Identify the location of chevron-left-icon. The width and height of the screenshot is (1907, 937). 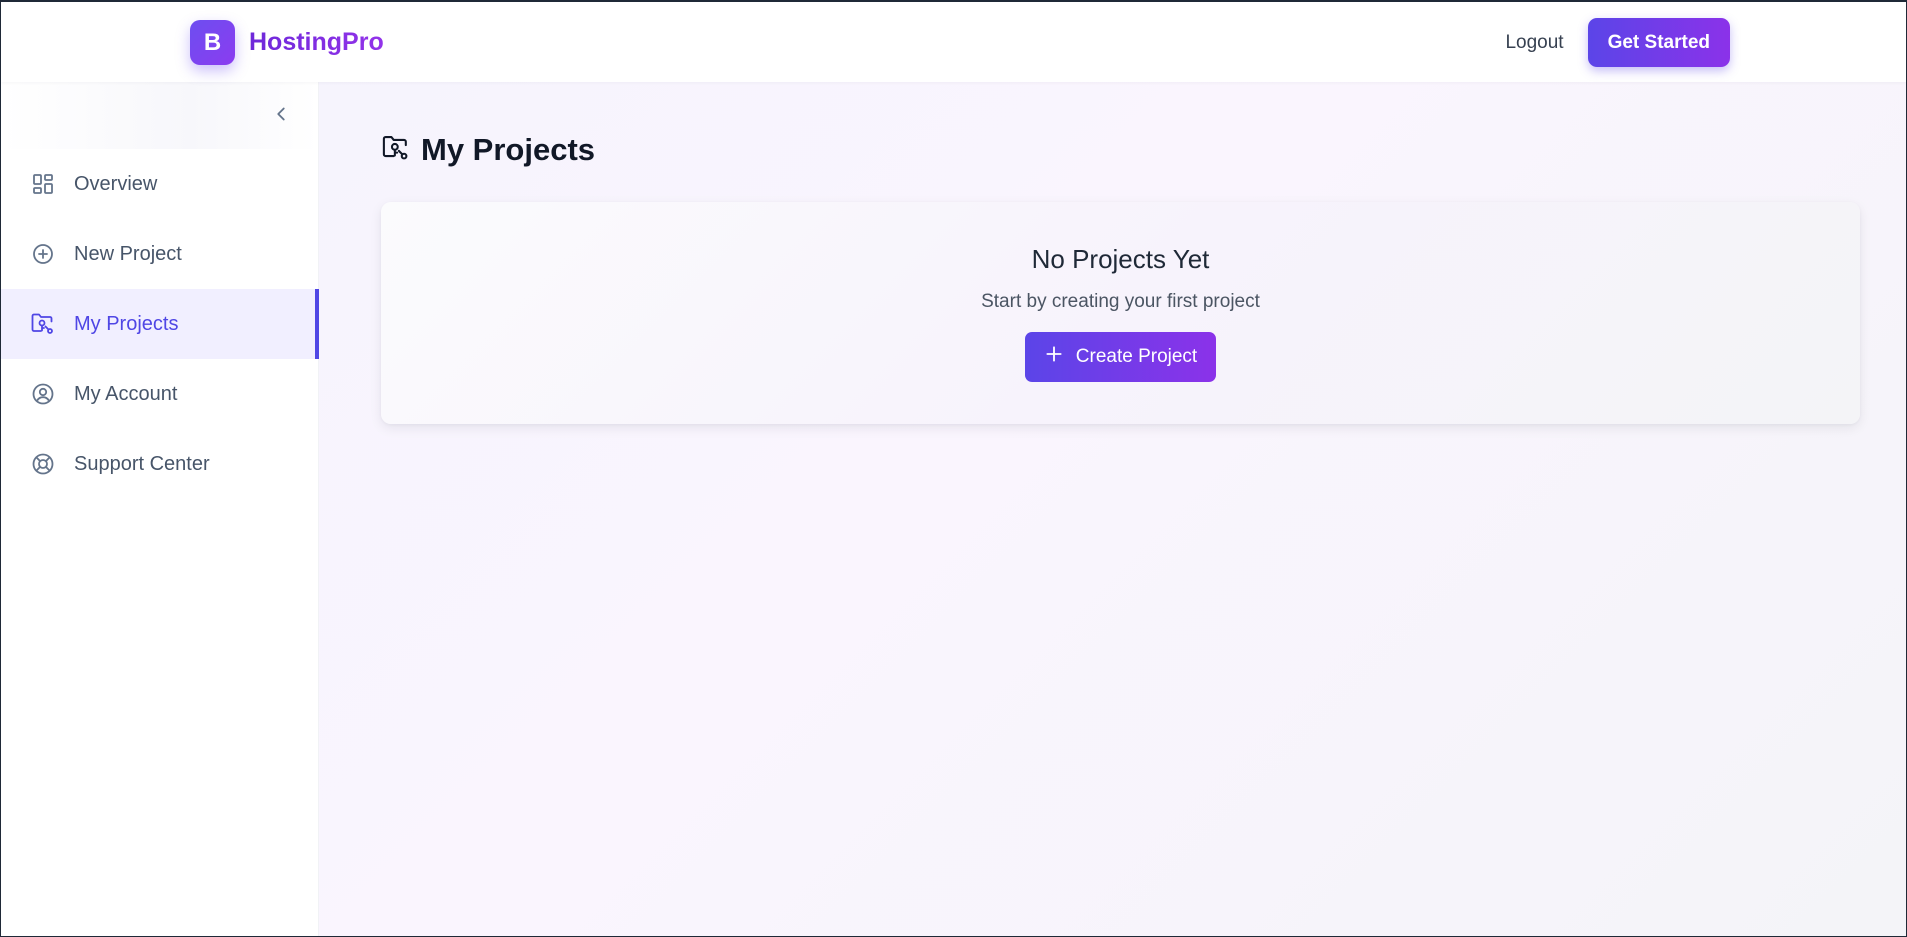
(281, 114).